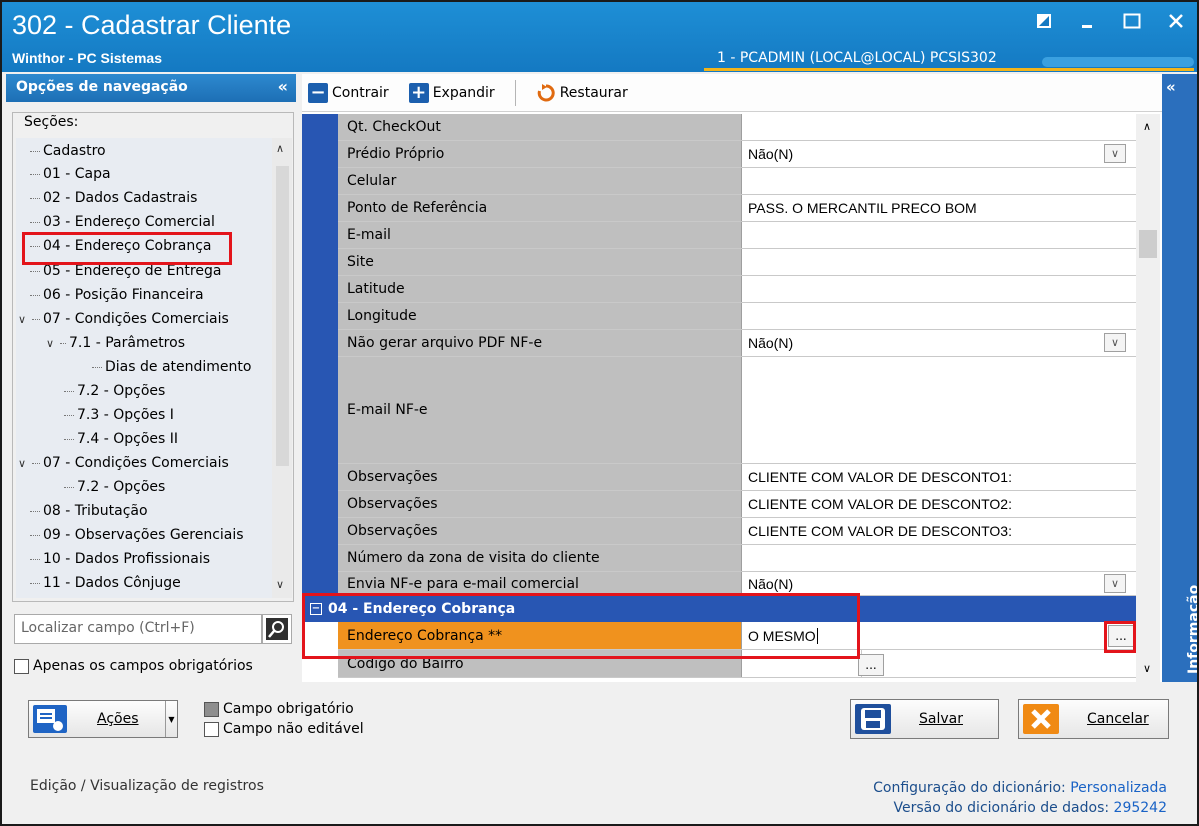  What do you see at coordinates (143, 666) in the screenshot?
I see `only-required-label: Apenas os campos obrigatórios` at bounding box center [143, 666].